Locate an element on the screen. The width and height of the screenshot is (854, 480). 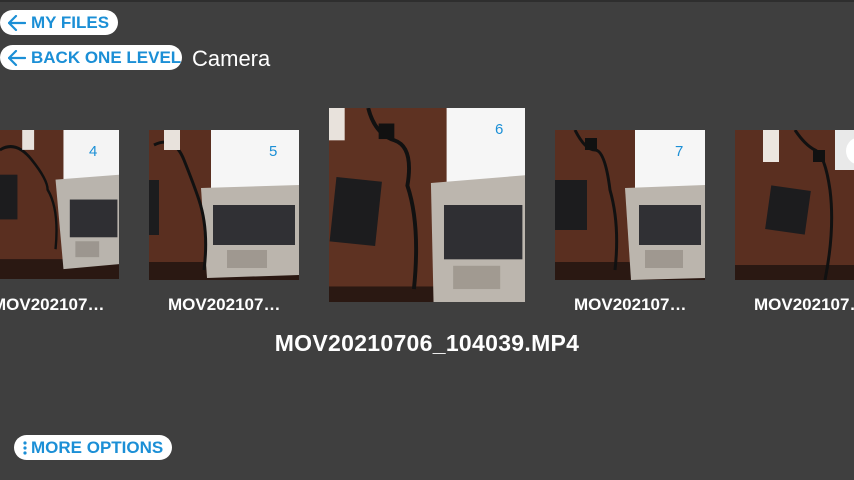
vertical-dots-icon is located at coordinates (25, 447).